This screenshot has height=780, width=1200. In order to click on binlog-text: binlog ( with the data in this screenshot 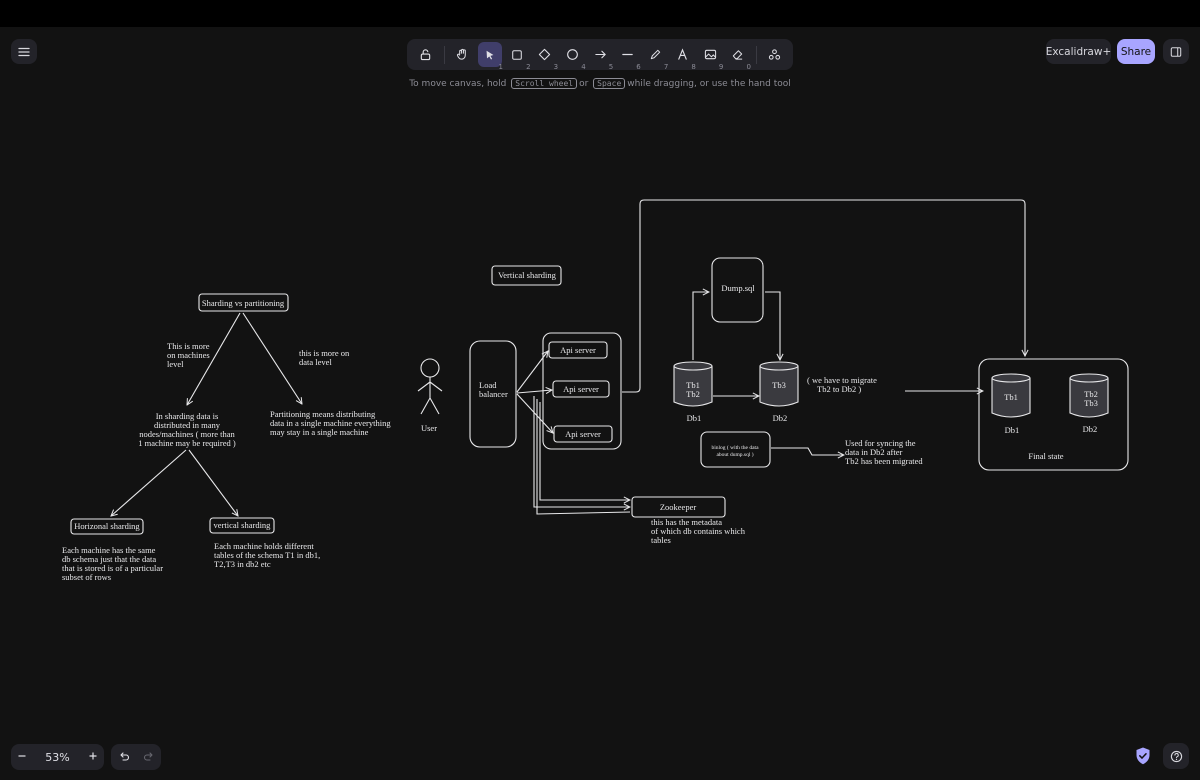, I will do `click(735, 447)`.